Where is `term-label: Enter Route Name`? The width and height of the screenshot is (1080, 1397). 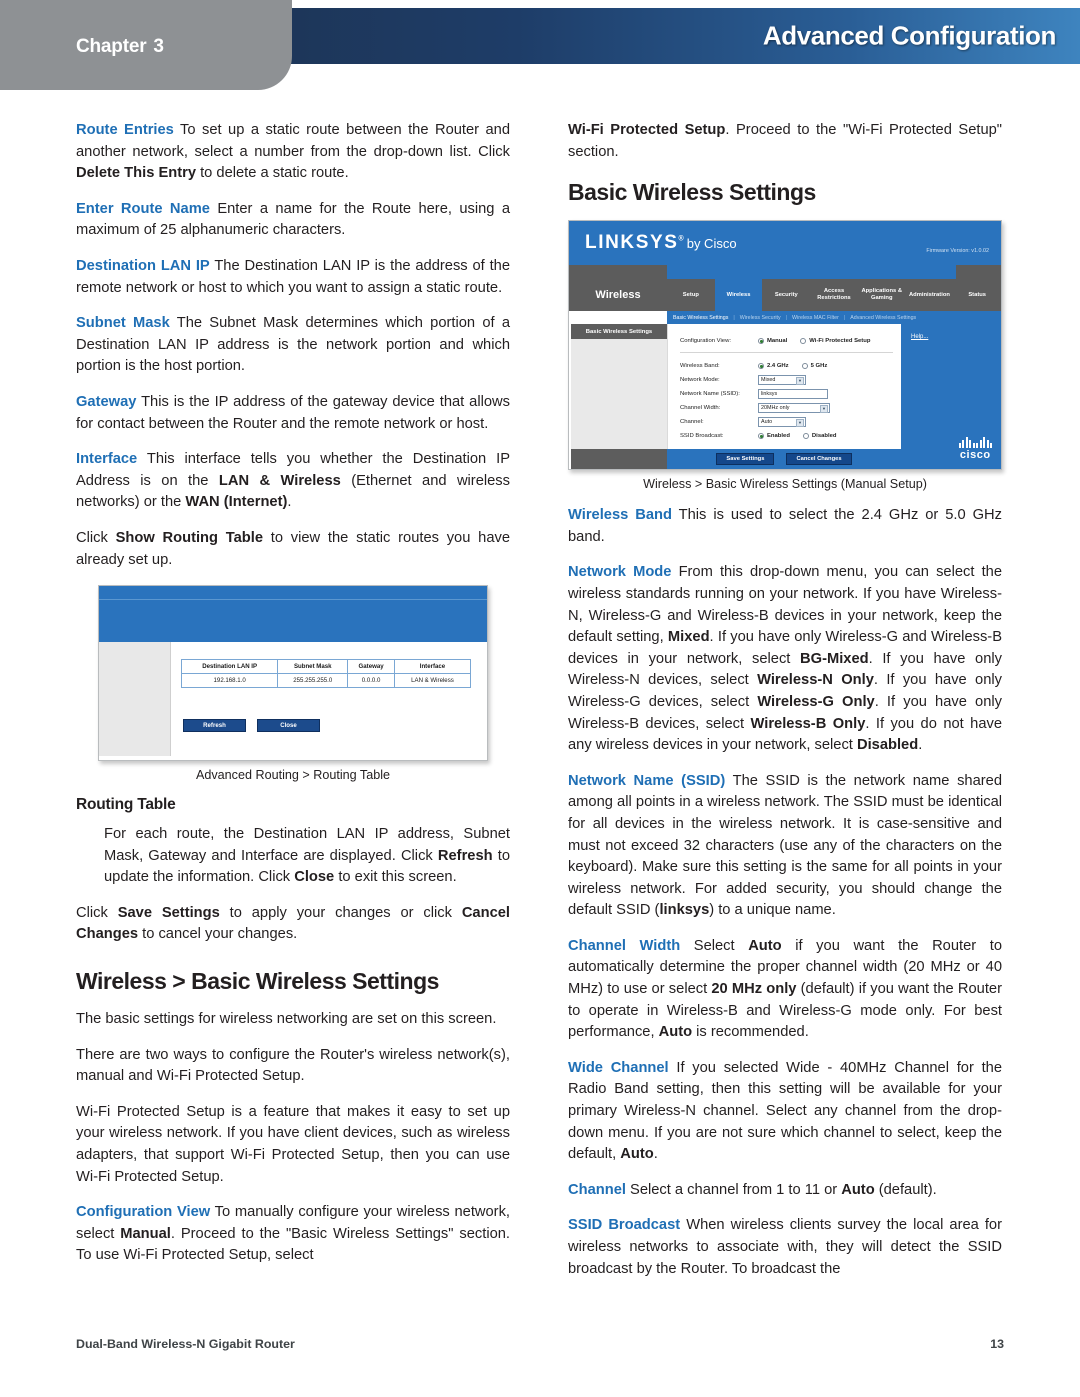 term-label: Enter Route Name is located at coordinates (143, 208).